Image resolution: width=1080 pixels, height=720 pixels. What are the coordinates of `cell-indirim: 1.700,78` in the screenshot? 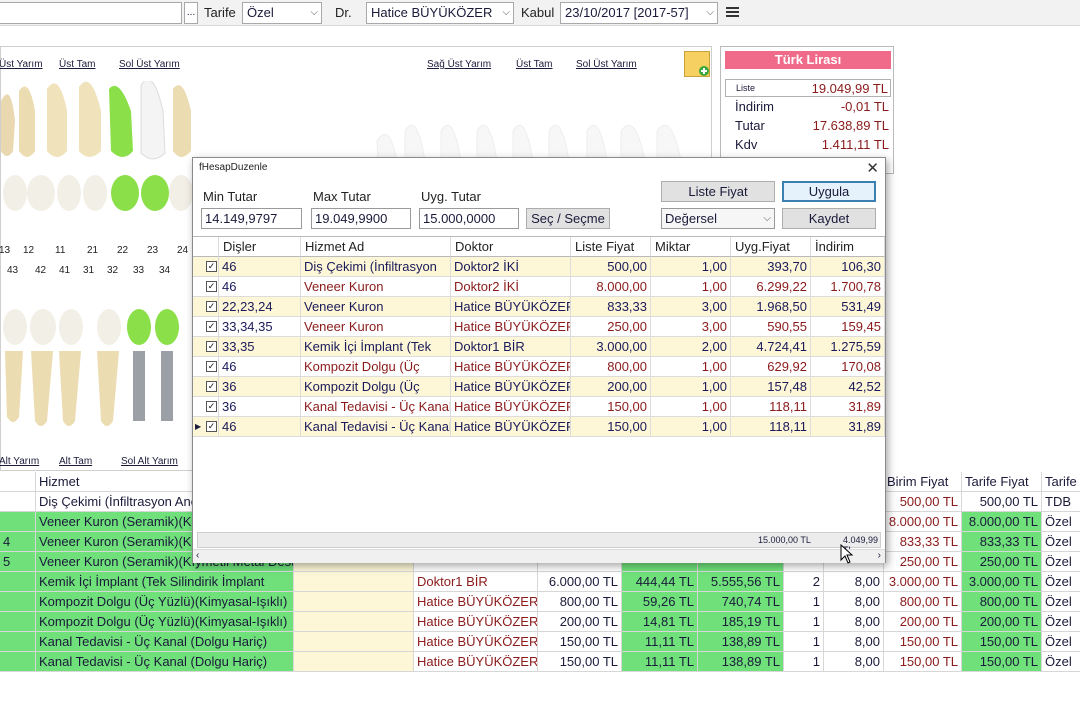 It's located at (848, 287).